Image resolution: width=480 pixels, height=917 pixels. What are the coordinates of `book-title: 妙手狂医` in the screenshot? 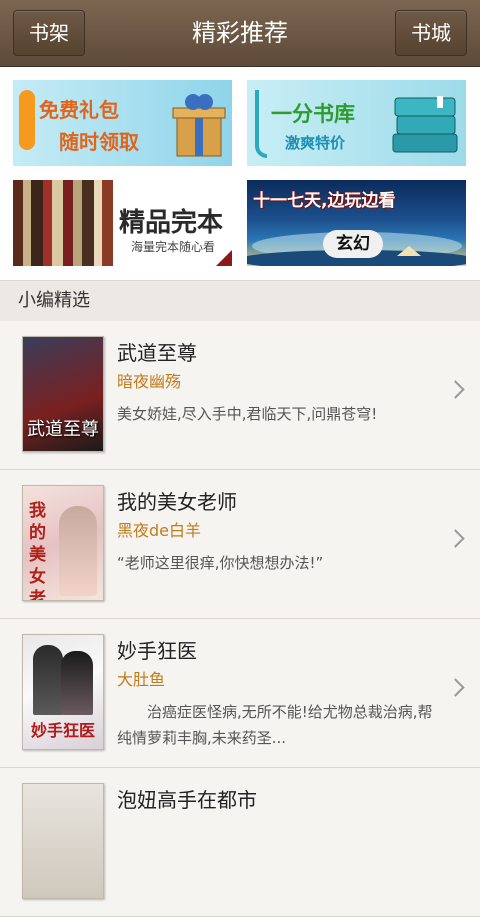 It's located at (157, 651).